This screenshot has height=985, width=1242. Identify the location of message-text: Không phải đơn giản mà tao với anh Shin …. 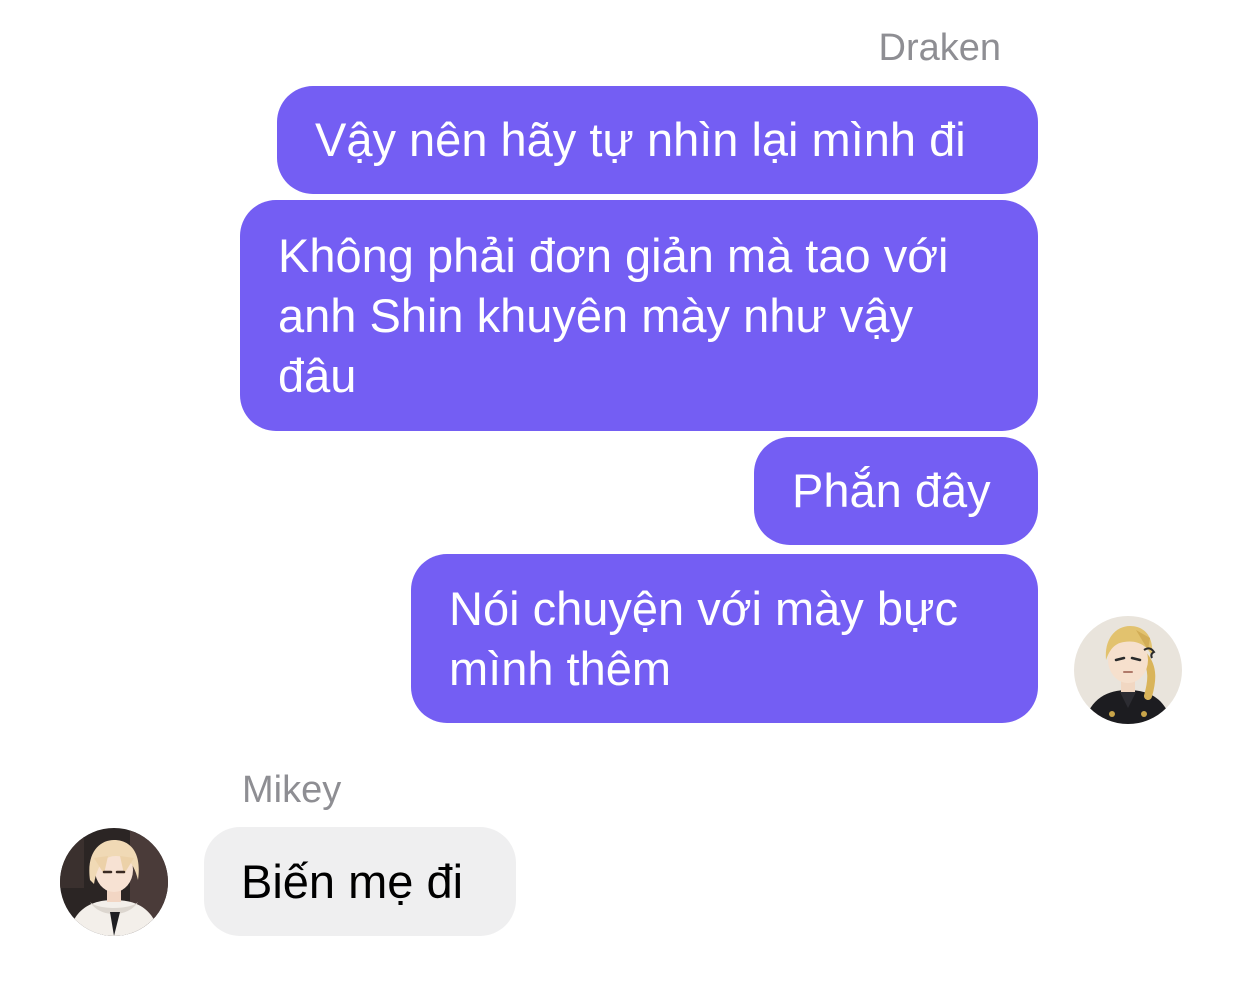
(613, 315).